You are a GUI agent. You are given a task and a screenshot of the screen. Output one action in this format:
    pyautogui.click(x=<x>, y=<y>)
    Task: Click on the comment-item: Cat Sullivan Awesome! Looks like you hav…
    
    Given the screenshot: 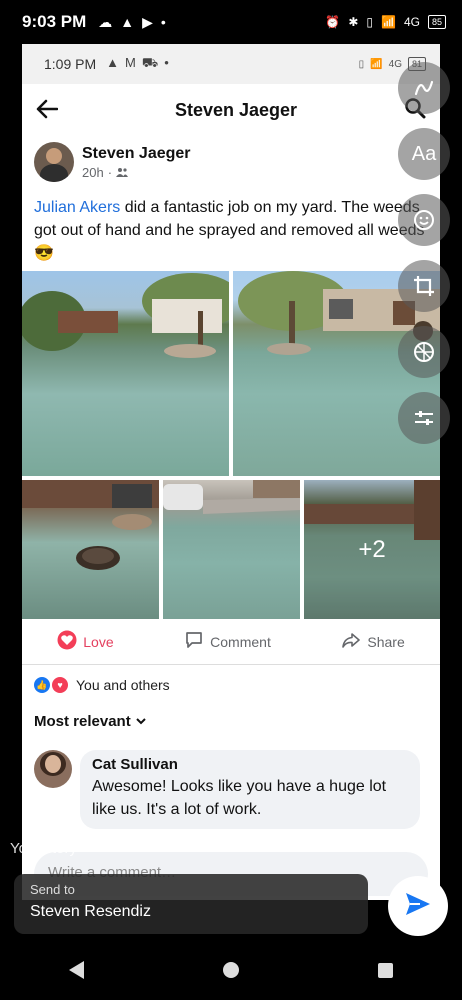 What is the action you would take?
    pyautogui.click(x=231, y=789)
    